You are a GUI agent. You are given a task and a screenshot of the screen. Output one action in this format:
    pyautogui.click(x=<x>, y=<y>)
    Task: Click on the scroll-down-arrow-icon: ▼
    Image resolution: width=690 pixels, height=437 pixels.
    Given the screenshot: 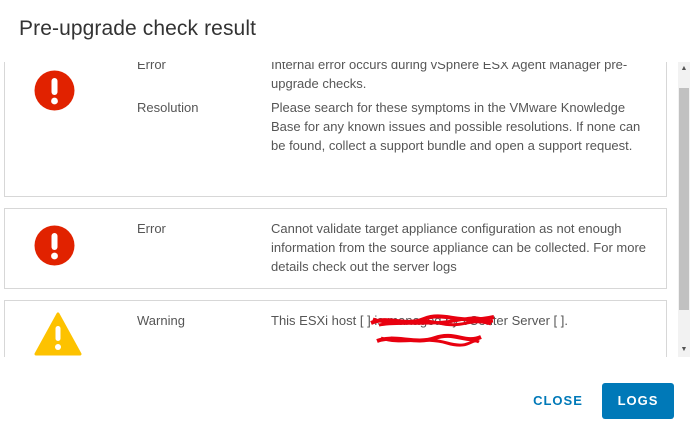 What is the action you would take?
    pyautogui.click(x=684, y=350)
    